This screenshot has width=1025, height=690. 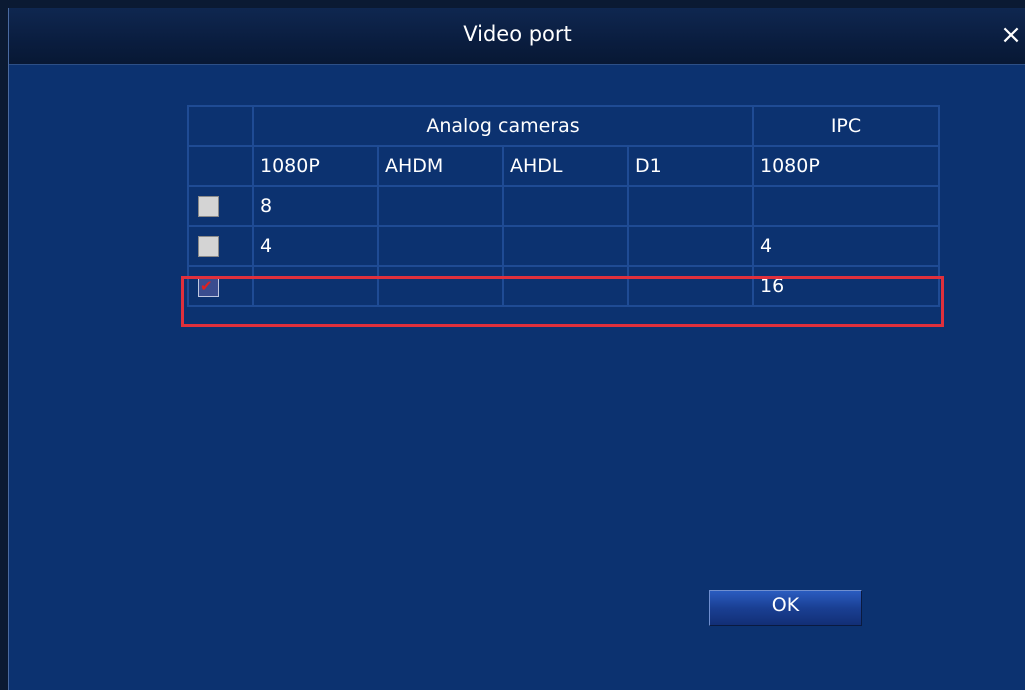 What do you see at coordinates (785, 608) in the screenshot?
I see `ok-button: OK` at bounding box center [785, 608].